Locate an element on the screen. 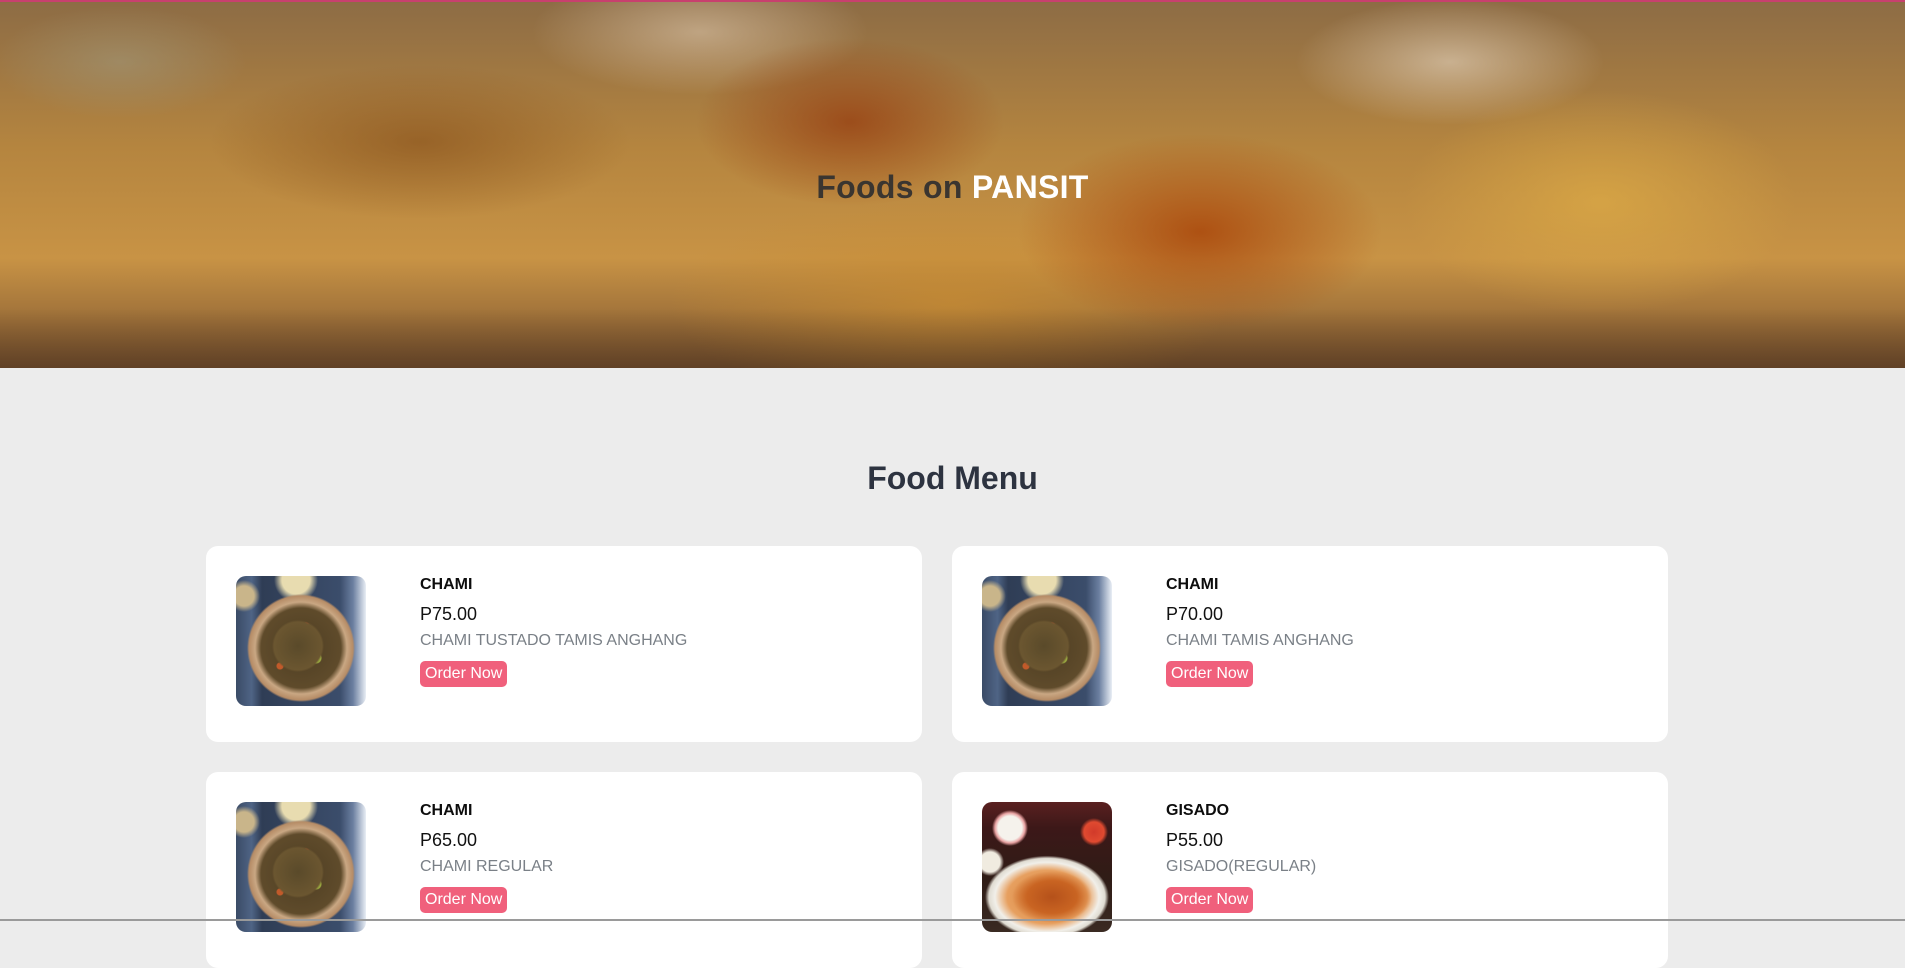 This screenshot has width=1905, height=968. food-price: P65.00 is located at coordinates (449, 840).